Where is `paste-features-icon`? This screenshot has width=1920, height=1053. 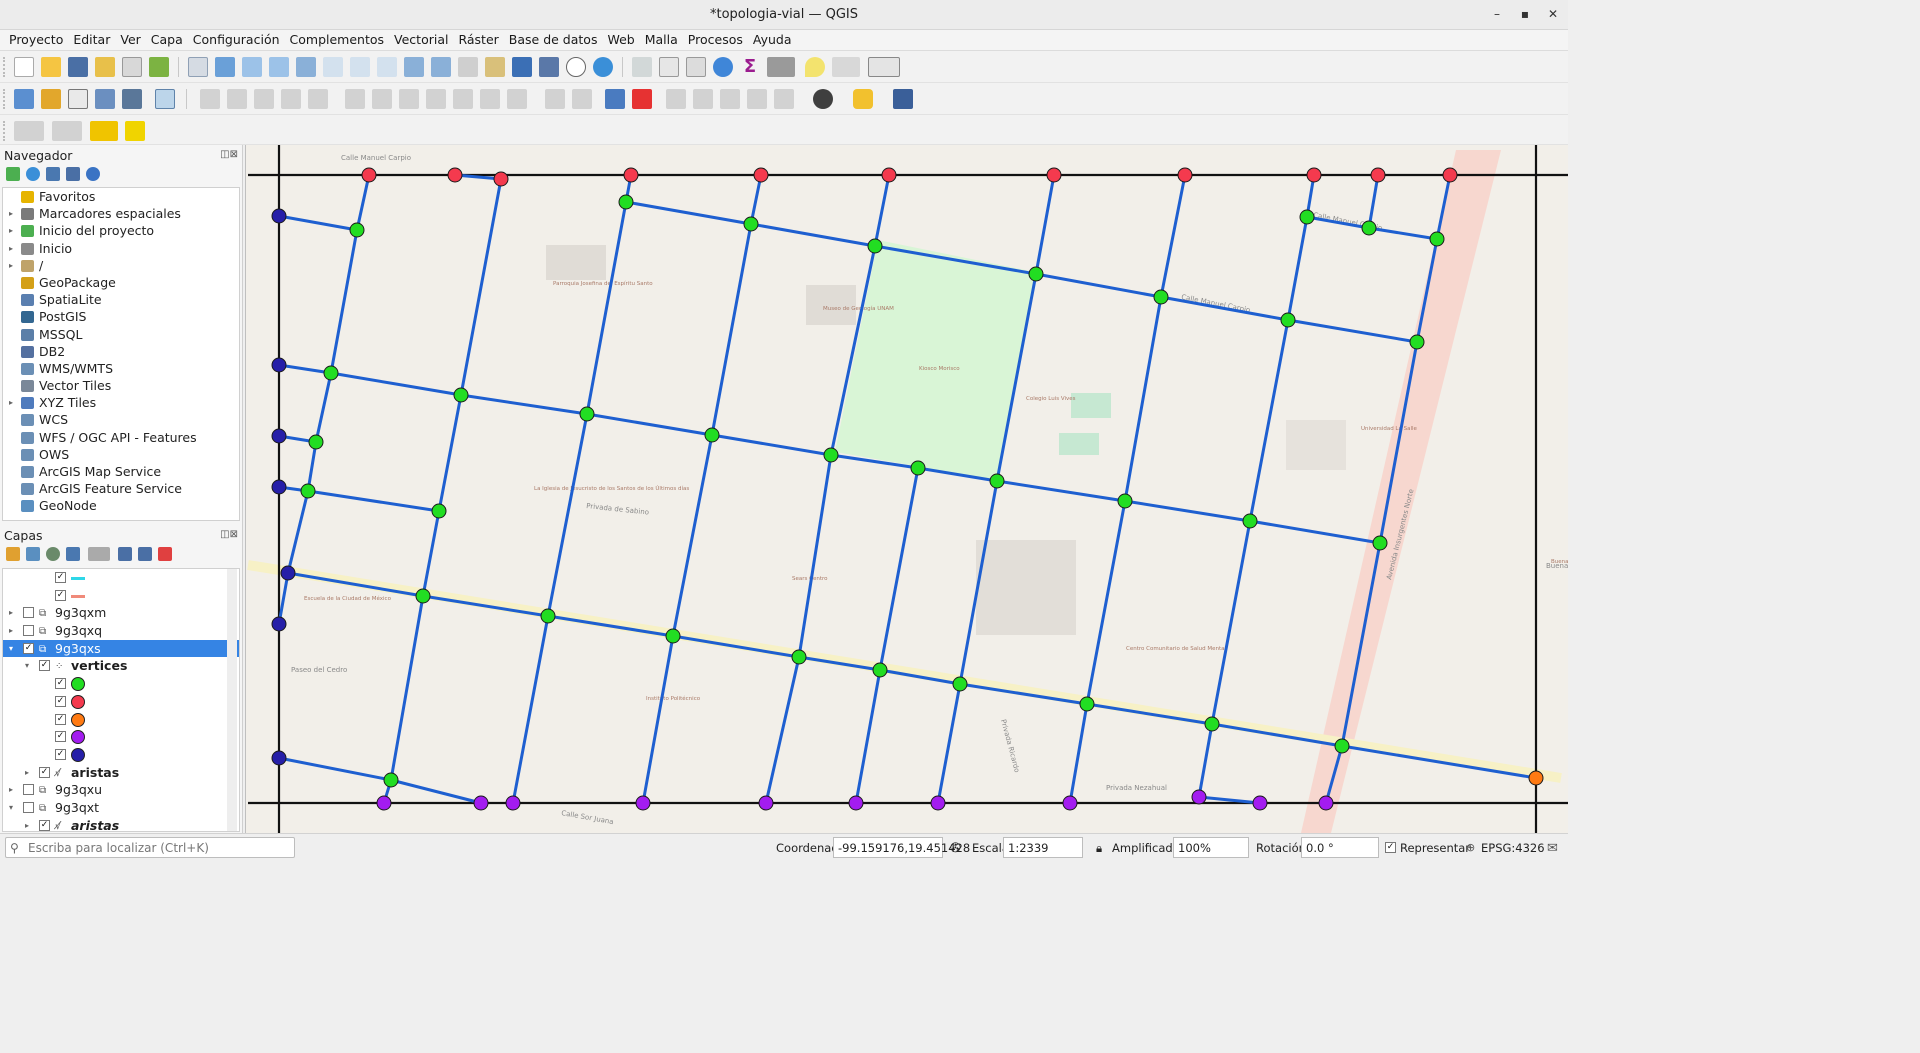 paste-features-icon is located at coordinates (463, 99).